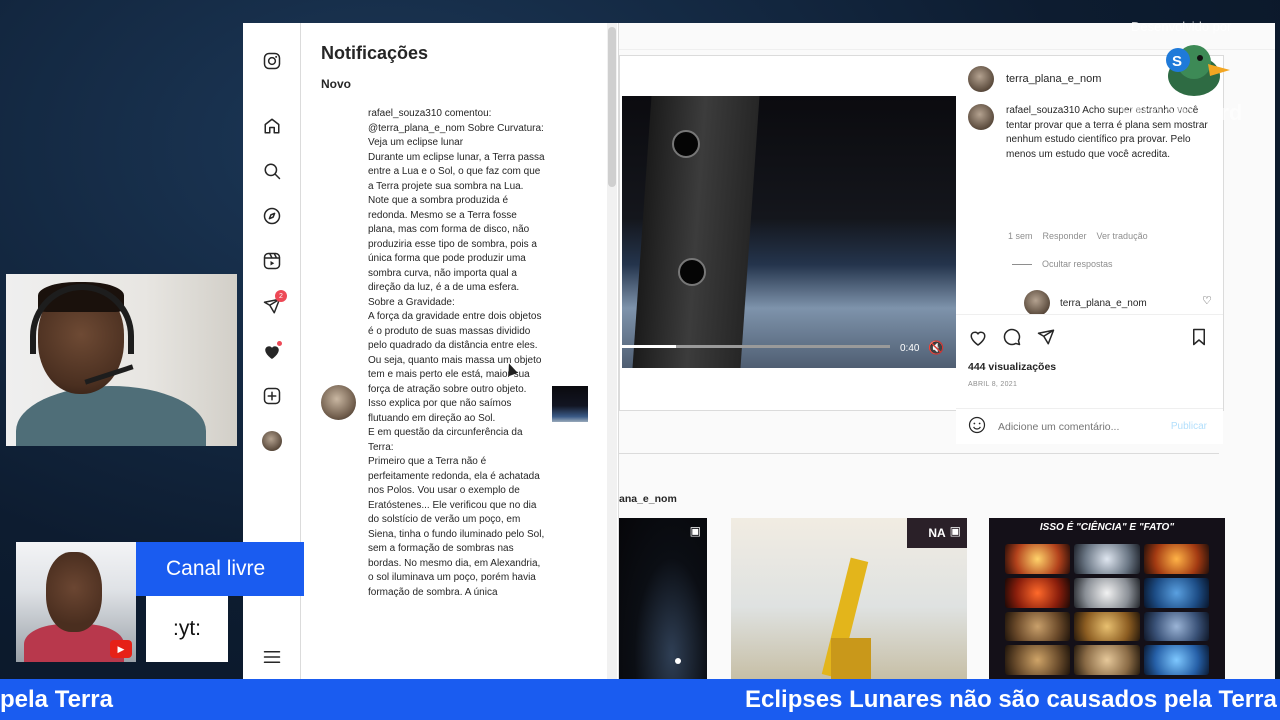  Describe the element at coordinates (1012, 367) in the screenshot. I see `views-count: 444 visualizações` at that location.